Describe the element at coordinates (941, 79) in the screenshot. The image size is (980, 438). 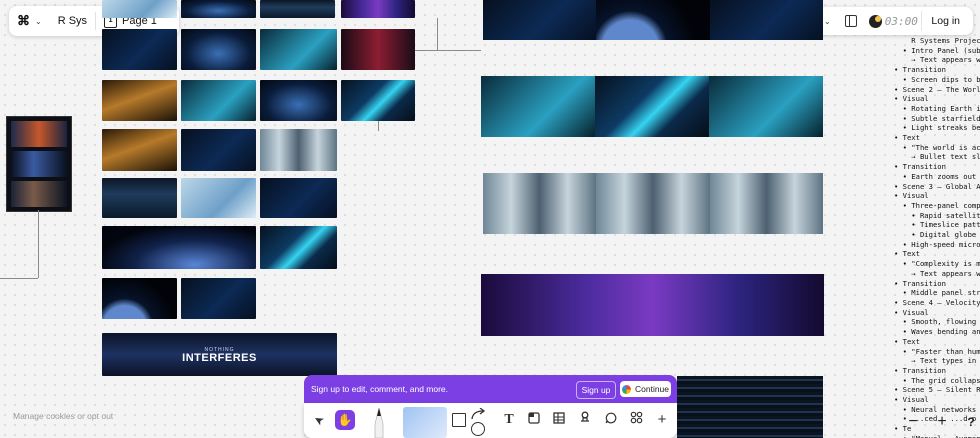
I see `script-line: • Screen dips to blac` at that location.